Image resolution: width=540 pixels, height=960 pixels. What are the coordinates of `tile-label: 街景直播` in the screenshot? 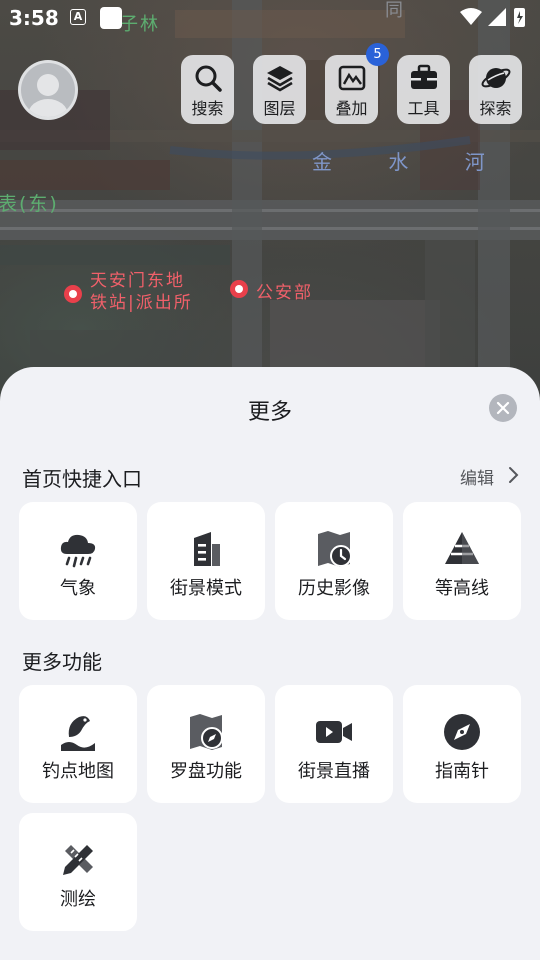 It's located at (334, 771).